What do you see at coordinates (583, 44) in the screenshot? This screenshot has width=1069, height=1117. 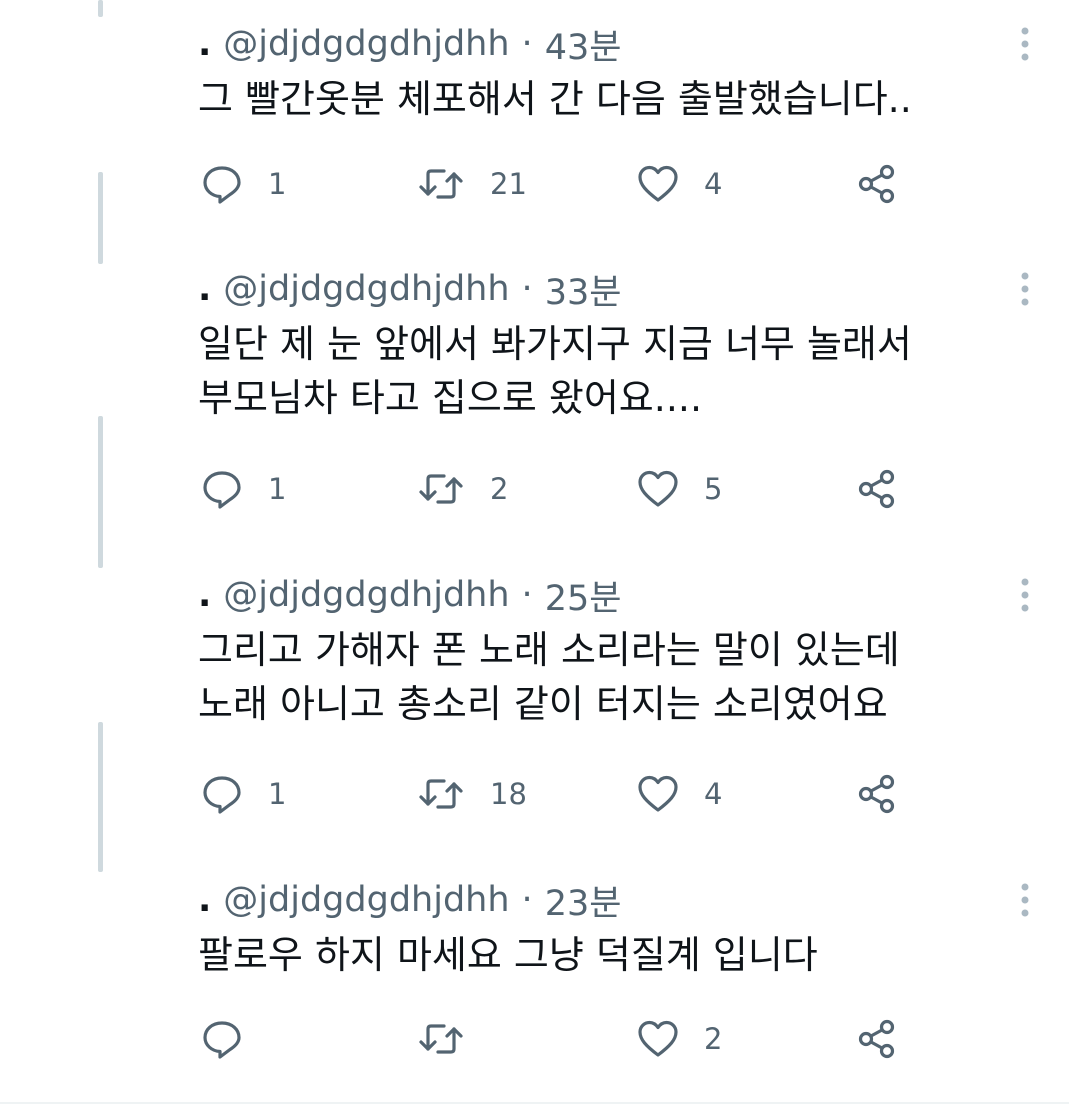 I see `tweet-time: 43분` at bounding box center [583, 44].